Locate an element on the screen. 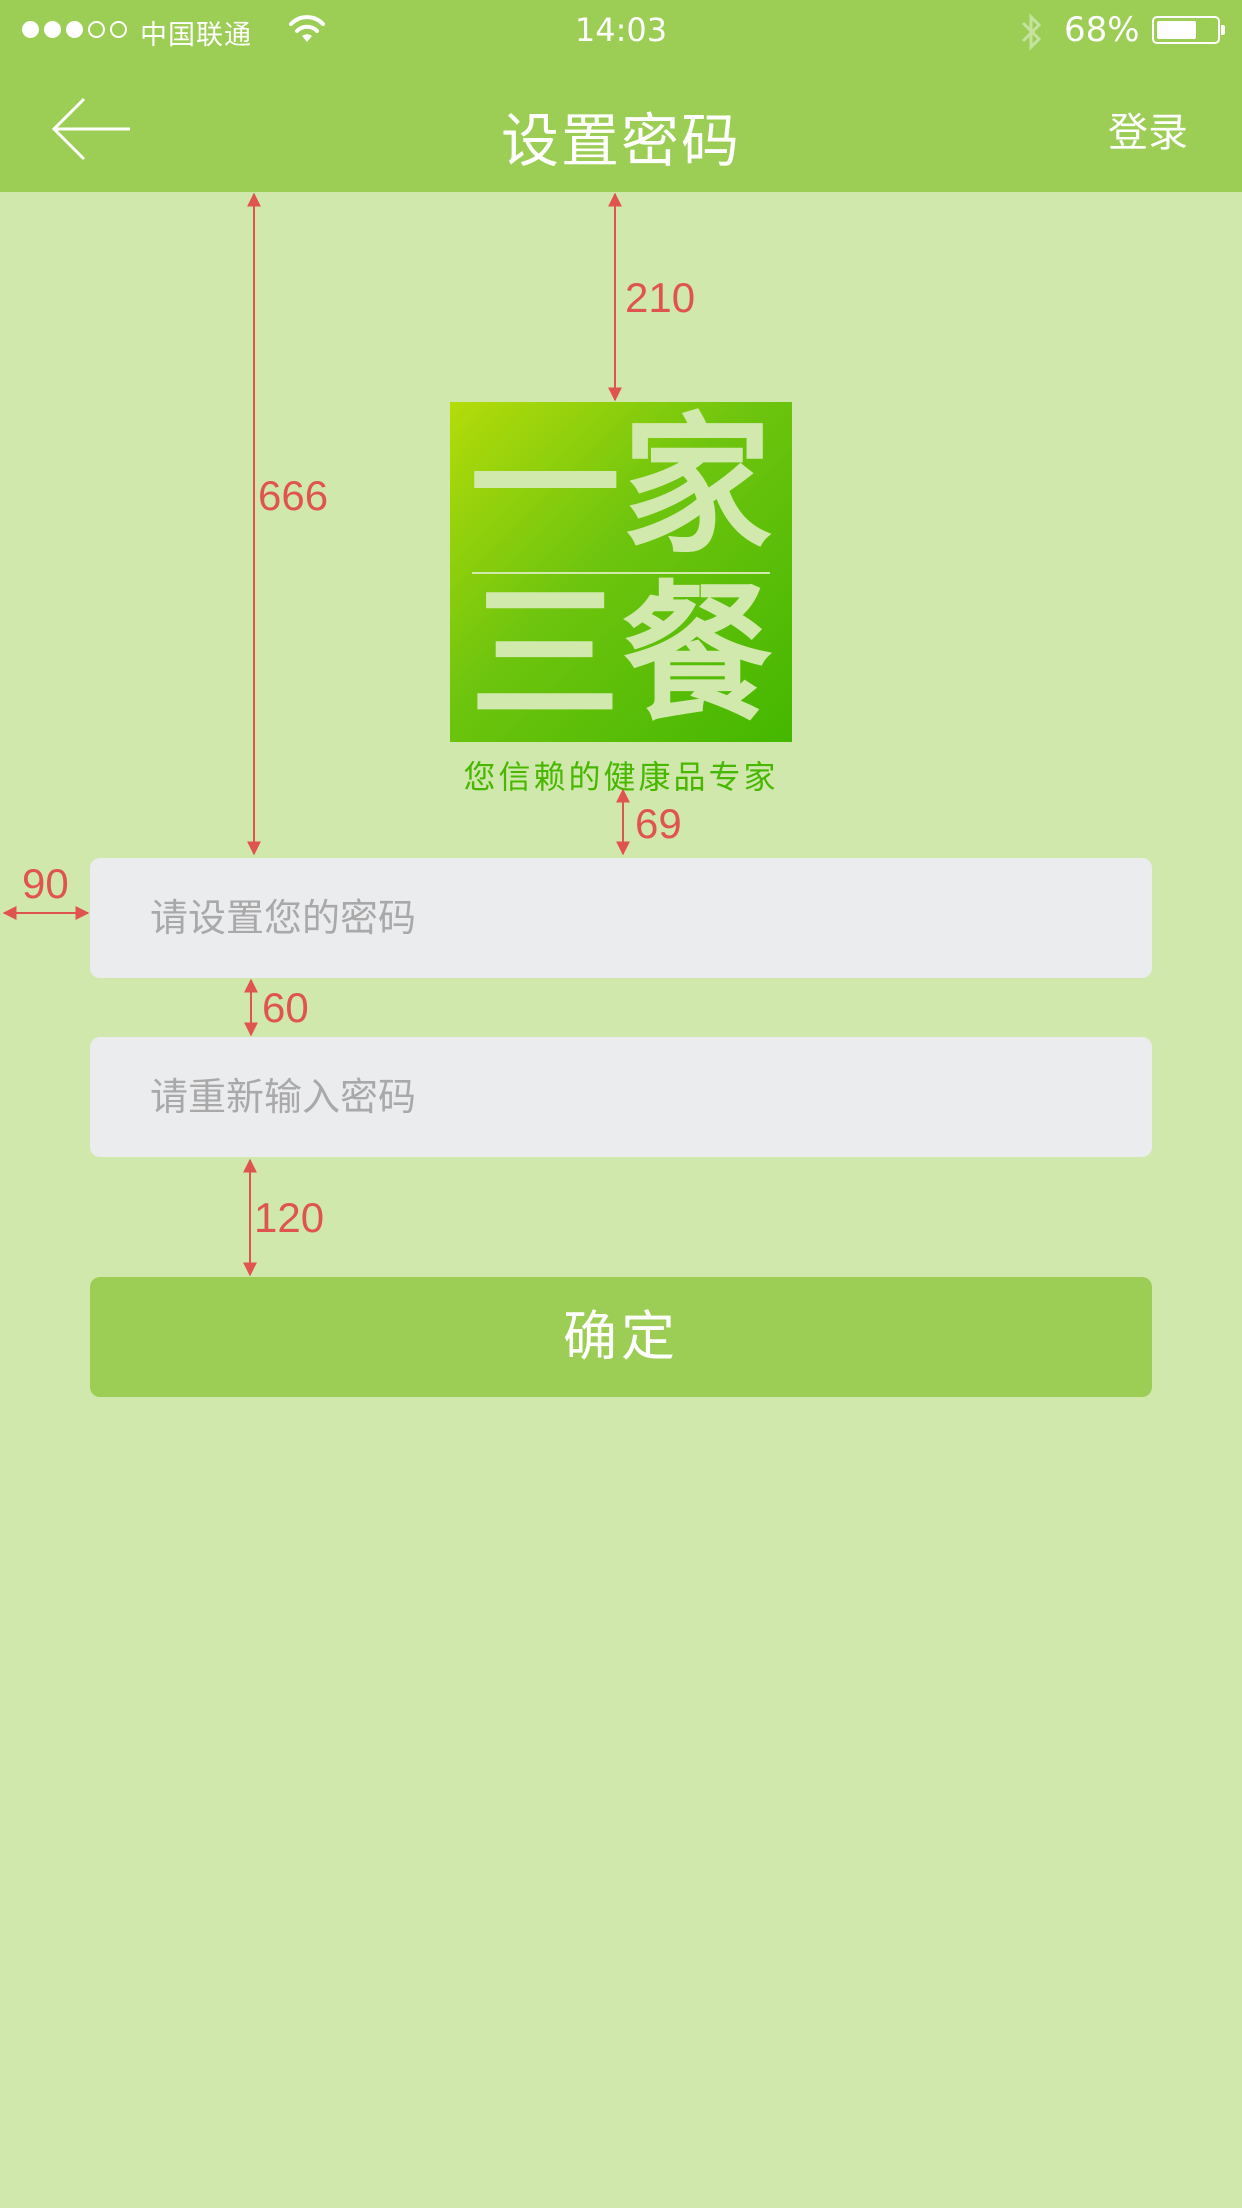 The width and height of the screenshot is (1242, 2208). measure-label-120: 120 is located at coordinates (289, 1217).